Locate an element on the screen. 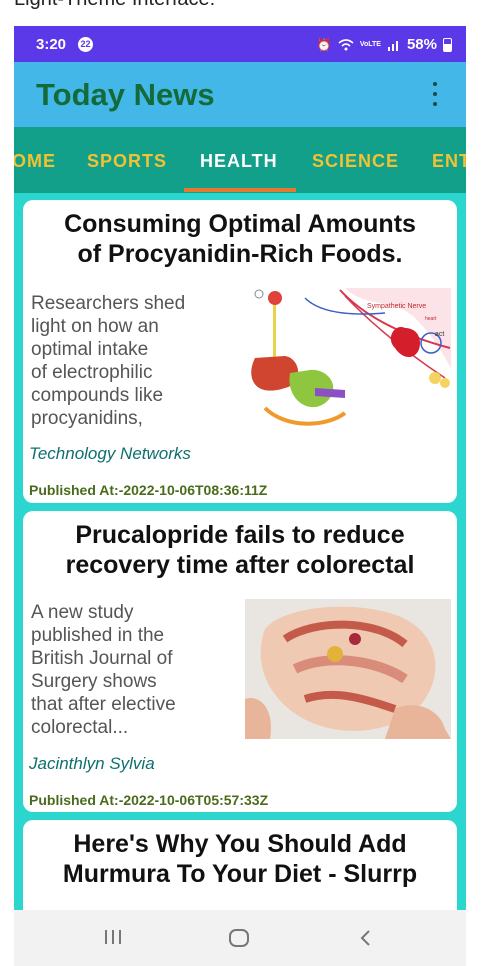 This screenshot has width=485, height=966. more-vert-icon is located at coordinates (435, 94).